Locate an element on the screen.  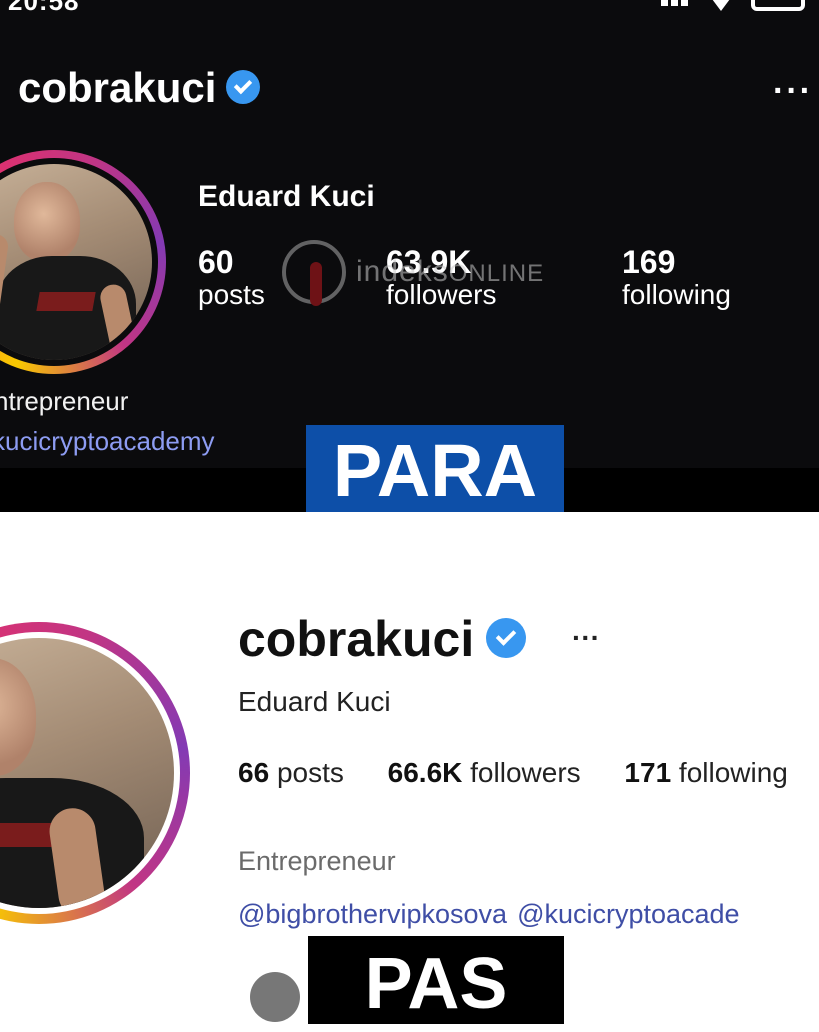
stat-following: 169 following is located at coordinates (676, 277).